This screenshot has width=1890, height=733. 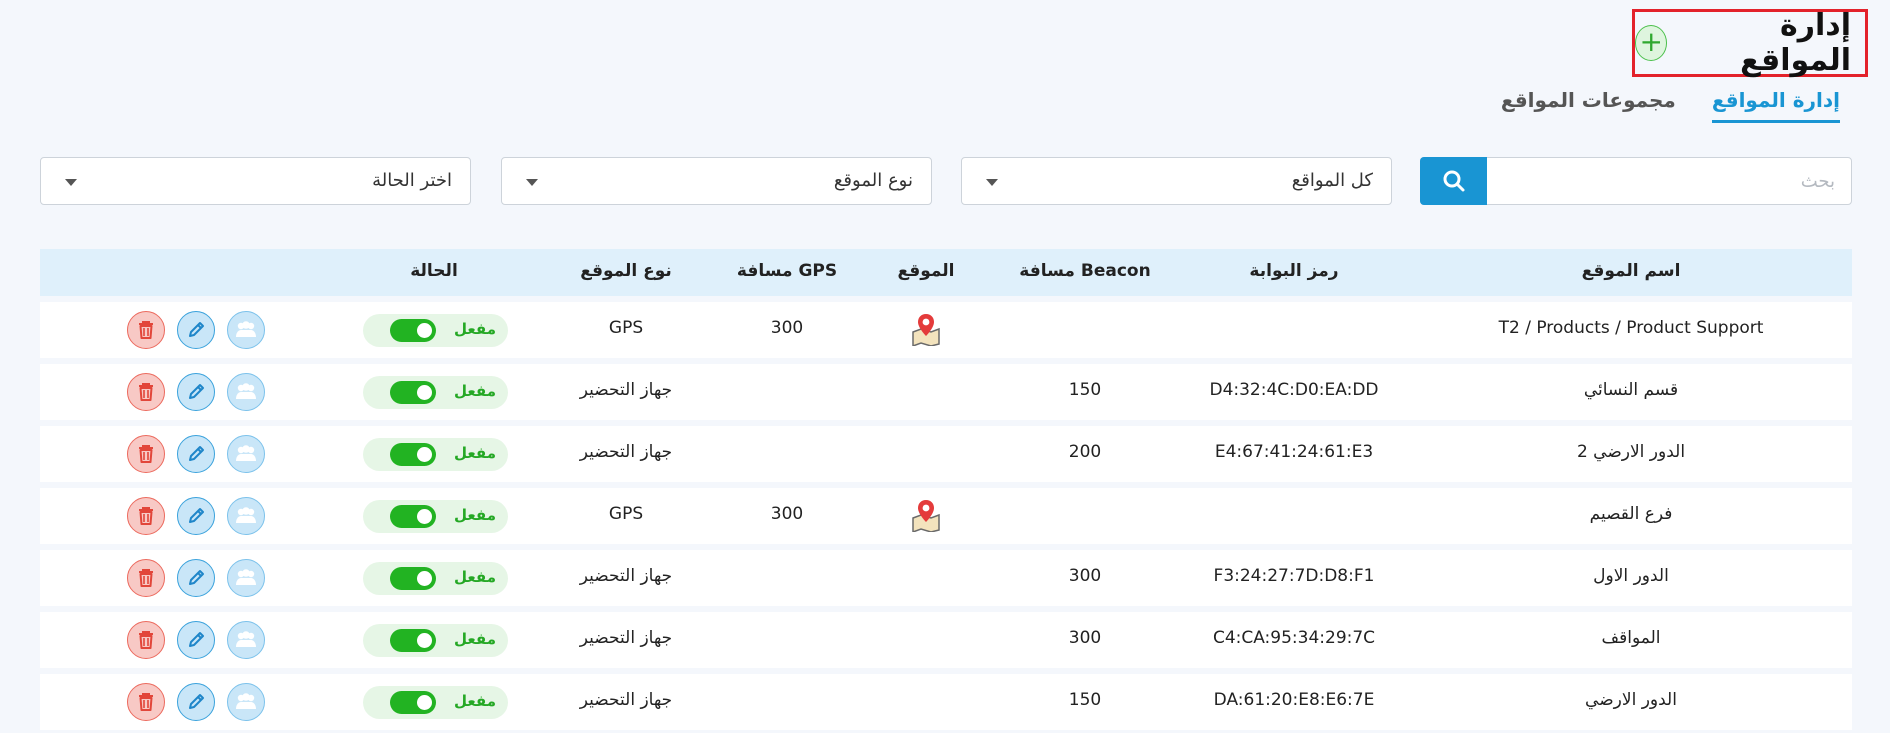 I want to click on gate-code: DA:61:20:E8:E6:7E, so click(x=1294, y=700).